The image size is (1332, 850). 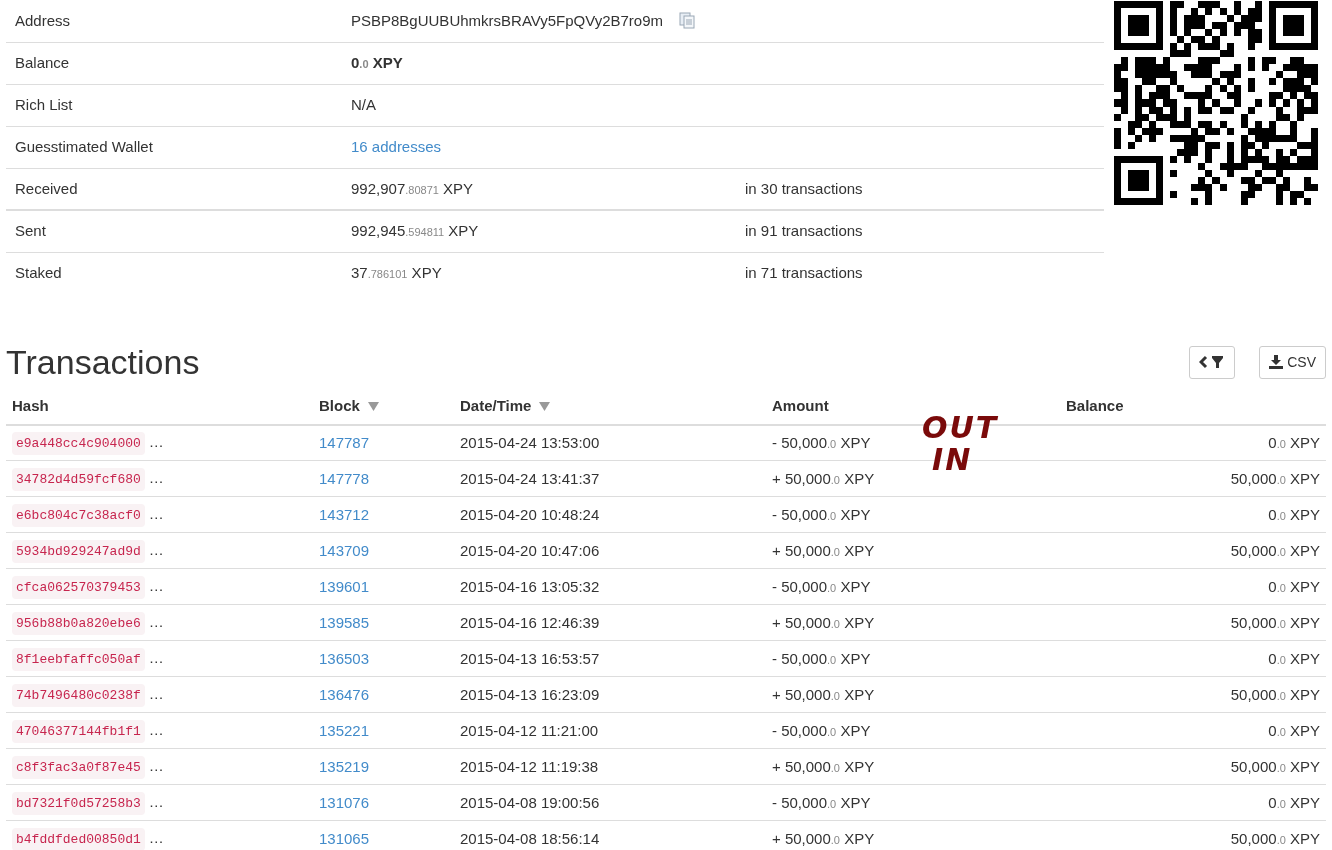 I want to click on filter-icon, so click(x=1212, y=362).